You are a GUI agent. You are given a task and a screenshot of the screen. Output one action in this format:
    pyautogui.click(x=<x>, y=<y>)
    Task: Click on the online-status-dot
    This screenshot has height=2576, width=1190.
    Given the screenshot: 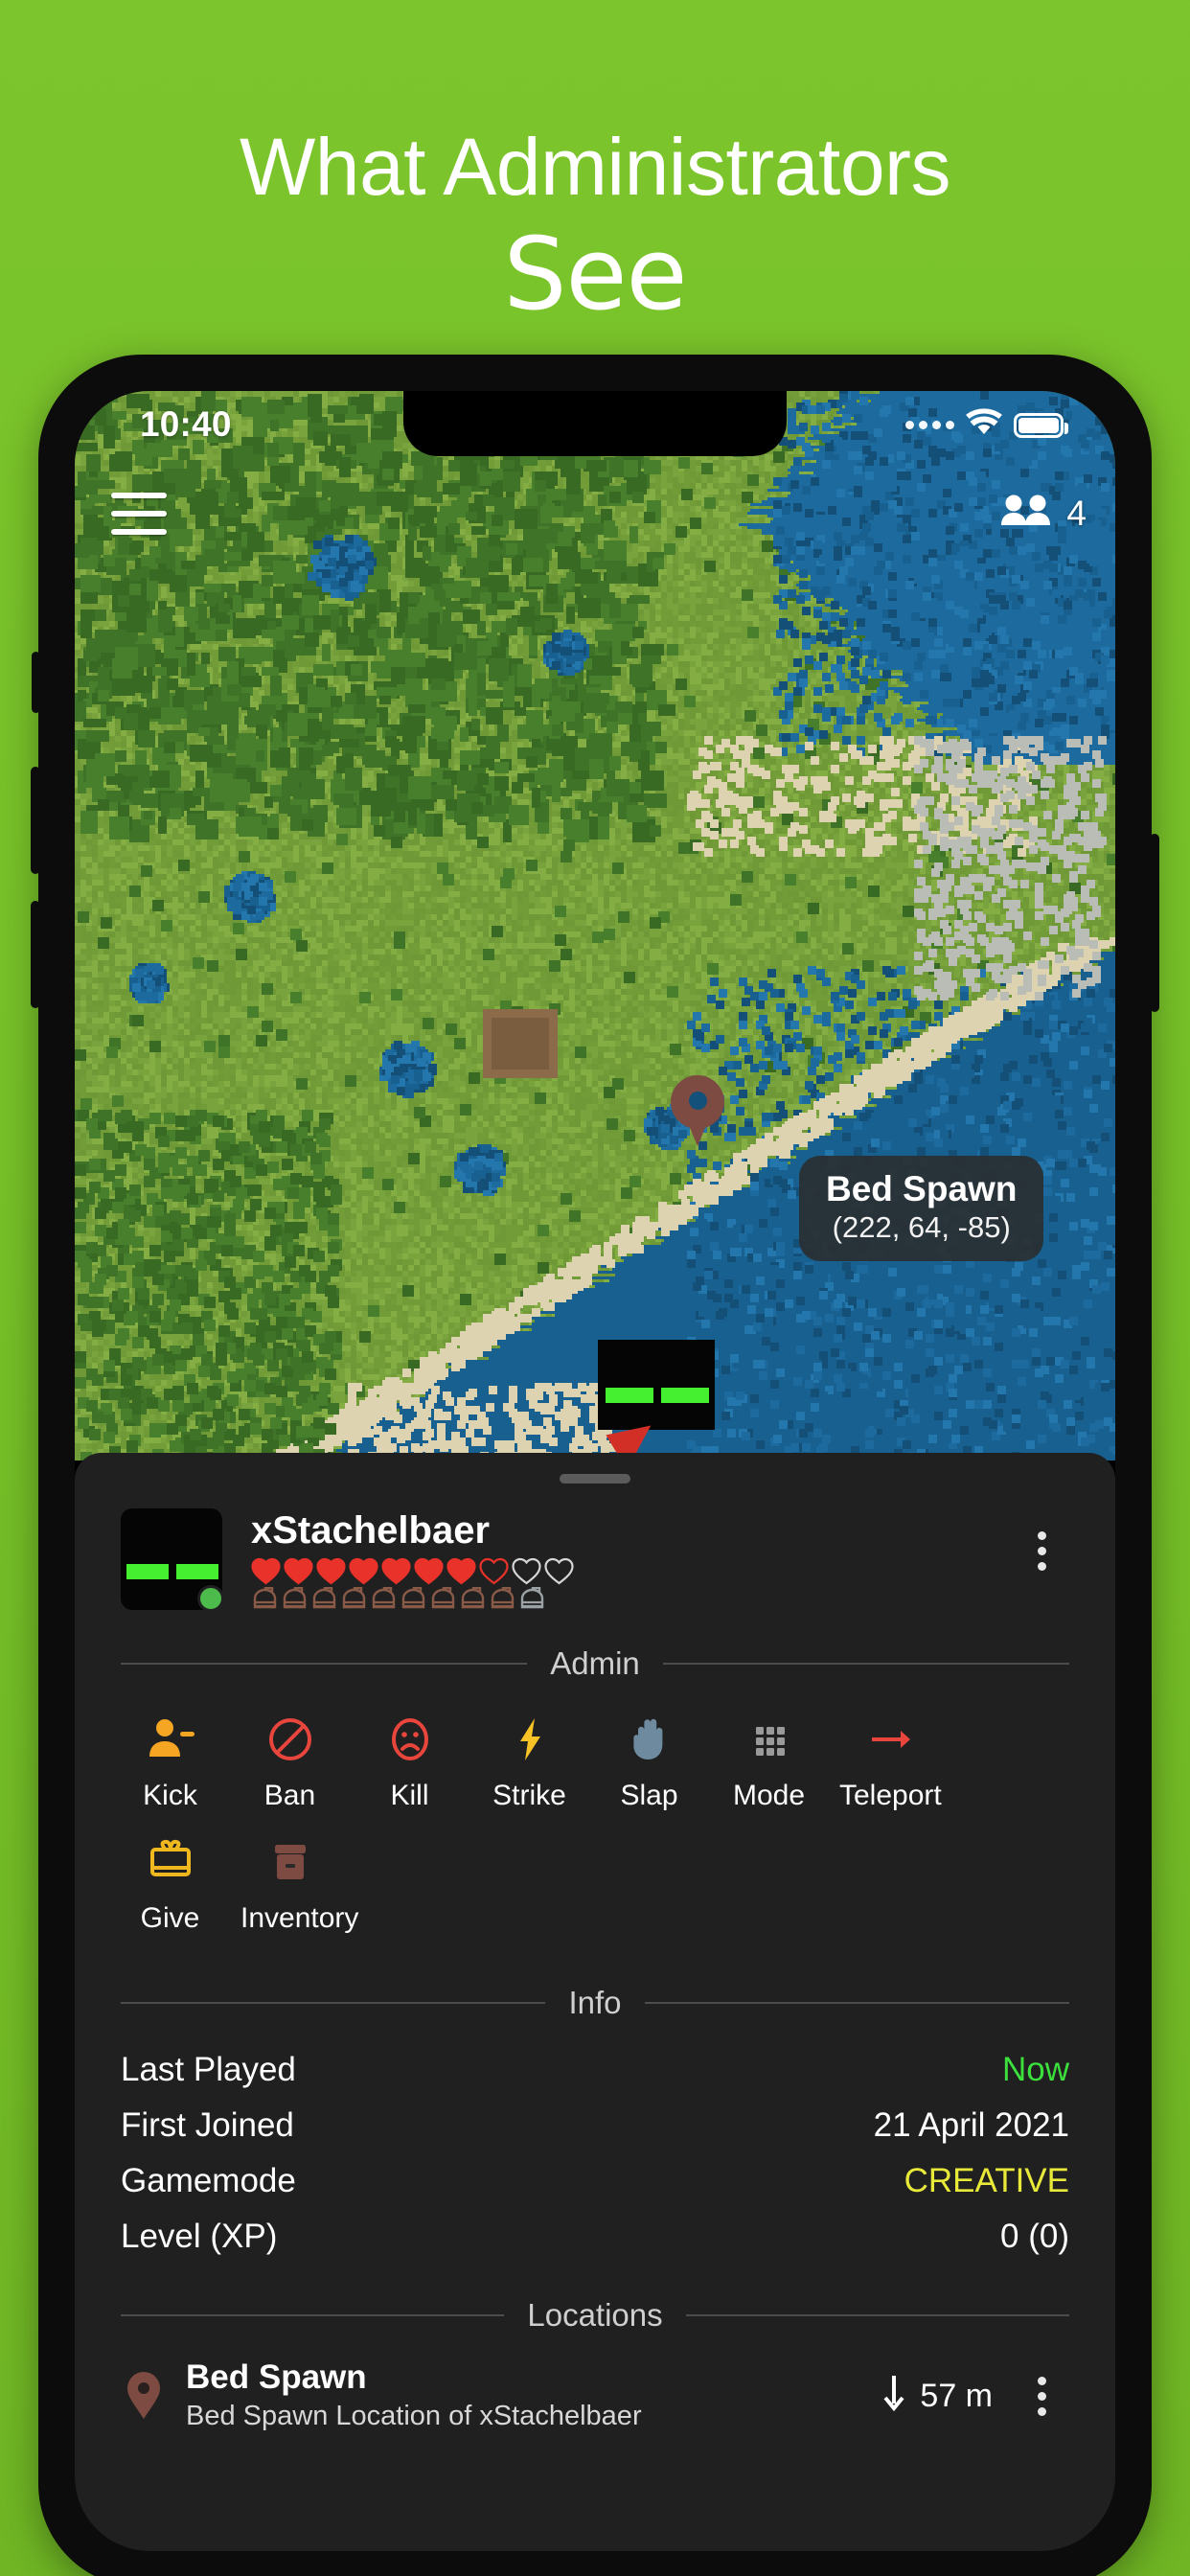 What is the action you would take?
    pyautogui.click(x=210, y=1598)
    